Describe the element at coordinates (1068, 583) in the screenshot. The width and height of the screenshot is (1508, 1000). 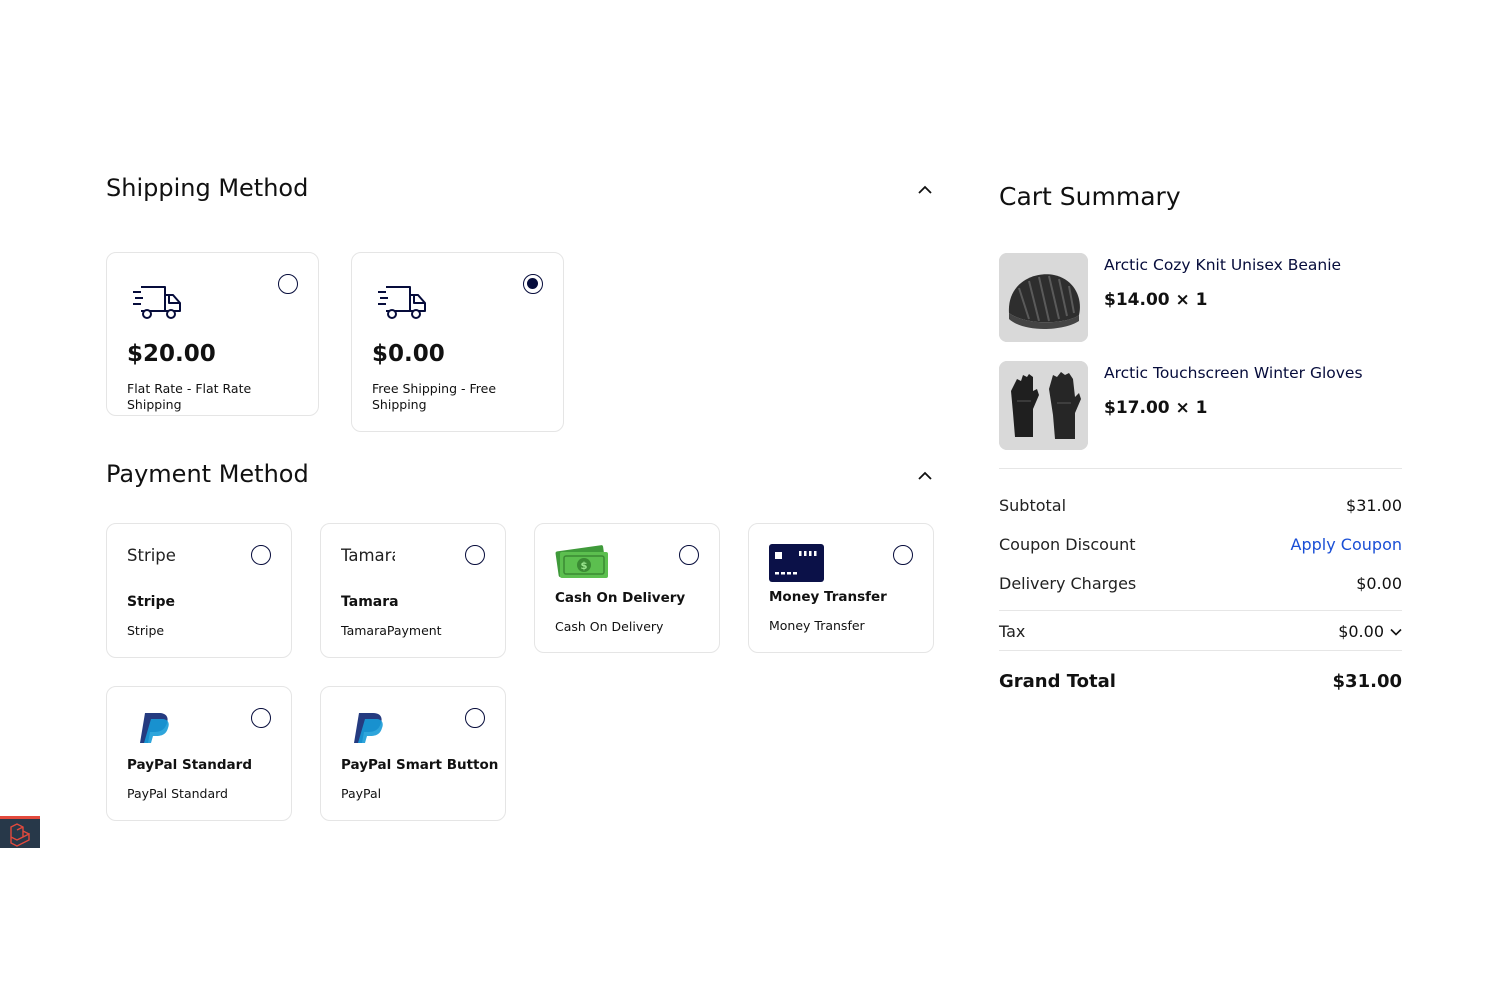
I see `delivery-charges-label: Delivery Charges` at that location.